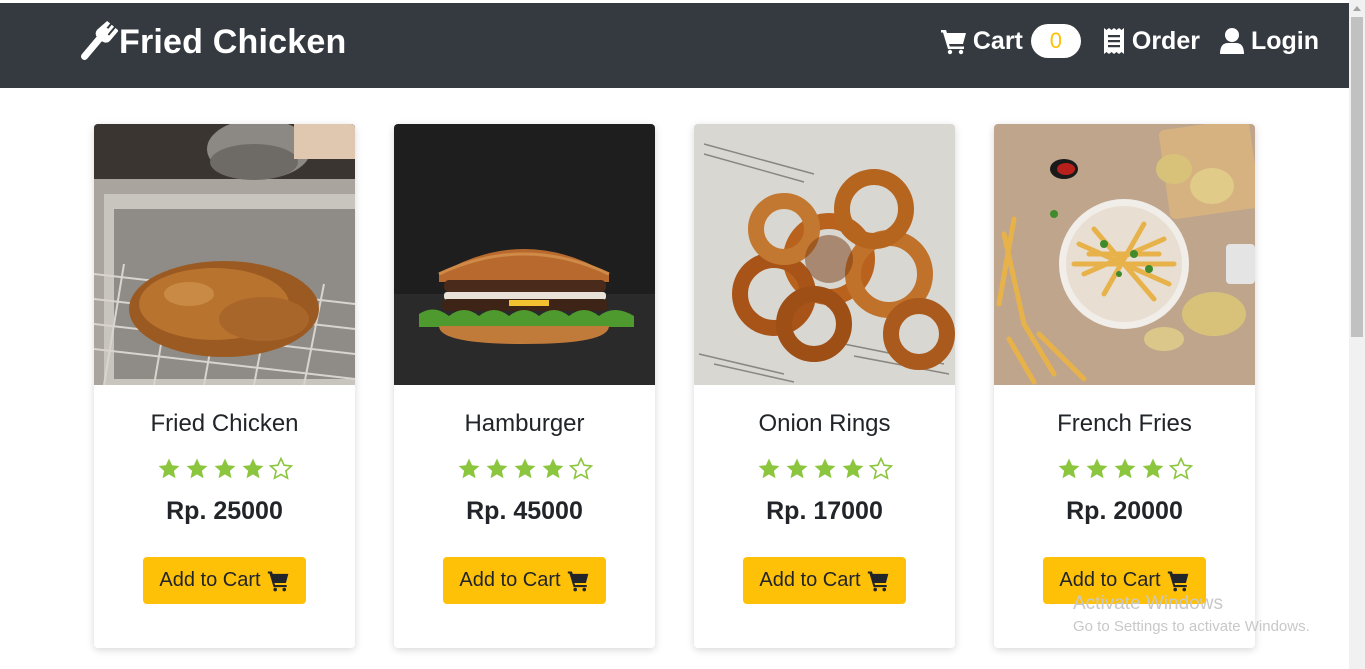  What do you see at coordinates (524, 423) in the screenshot?
I see `product-name: Hamburger` at bounding box center [524, 423].